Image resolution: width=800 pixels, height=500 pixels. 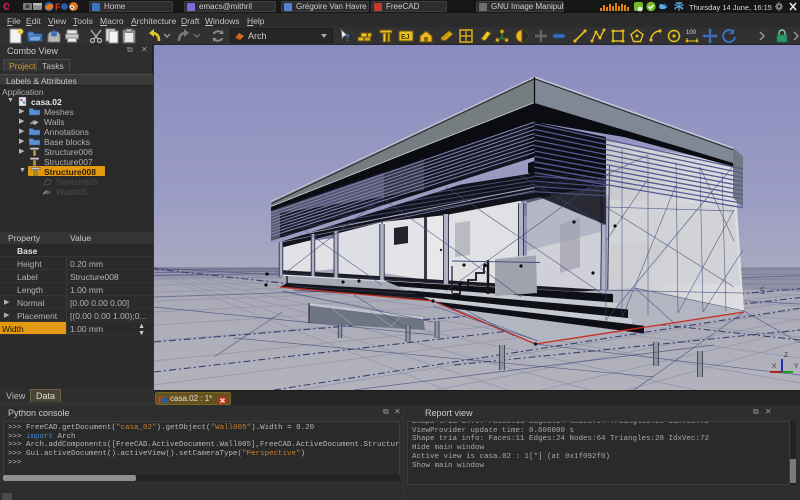 I want to click on svg-text: 5, so click(x=762, y=291).